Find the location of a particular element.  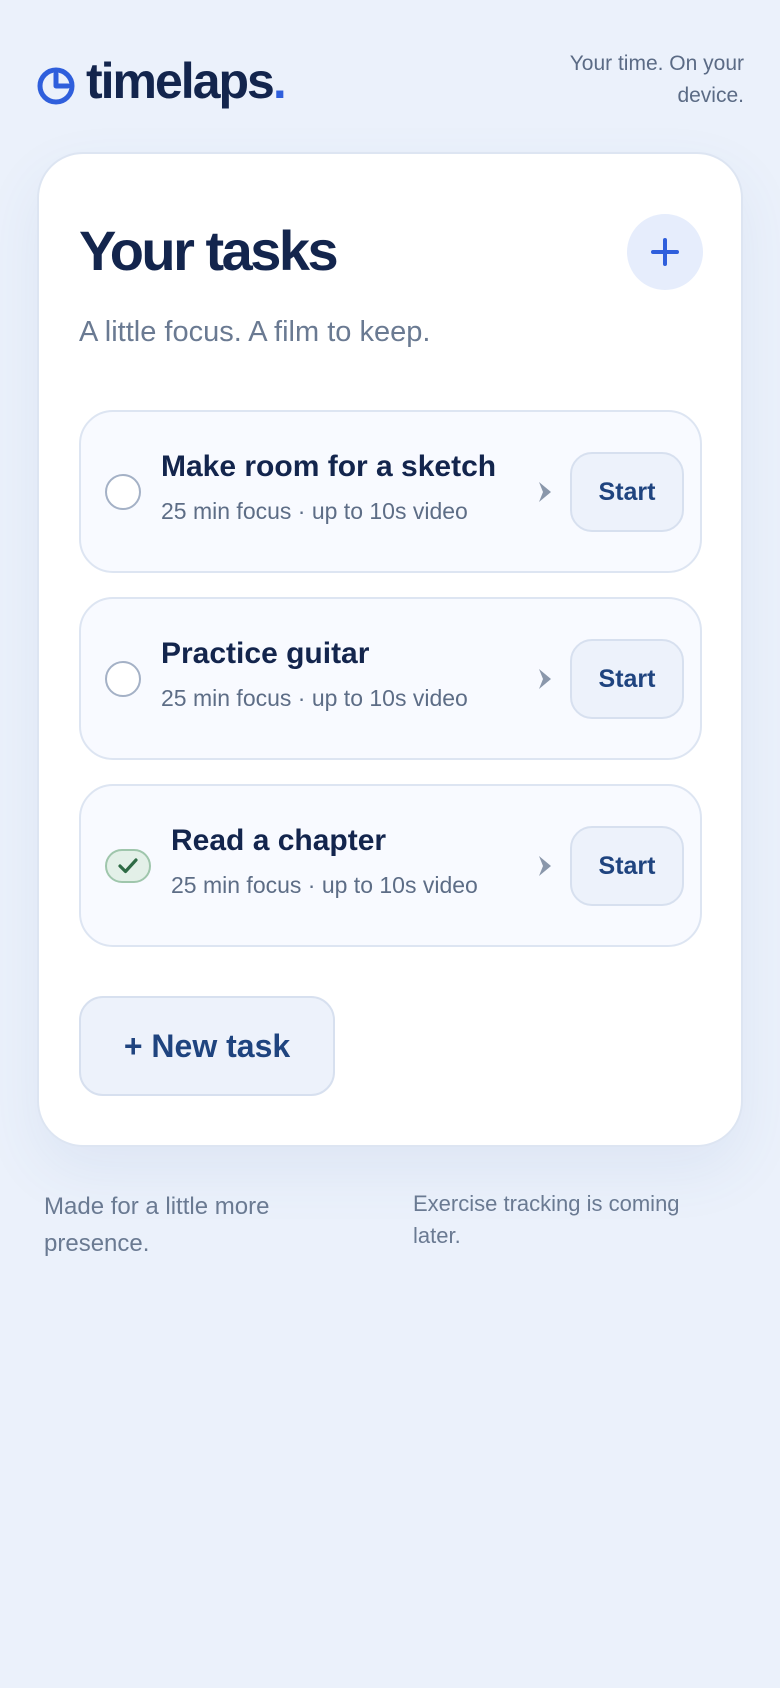

task-name: Read a chapter is located at coordinates (279, 840).